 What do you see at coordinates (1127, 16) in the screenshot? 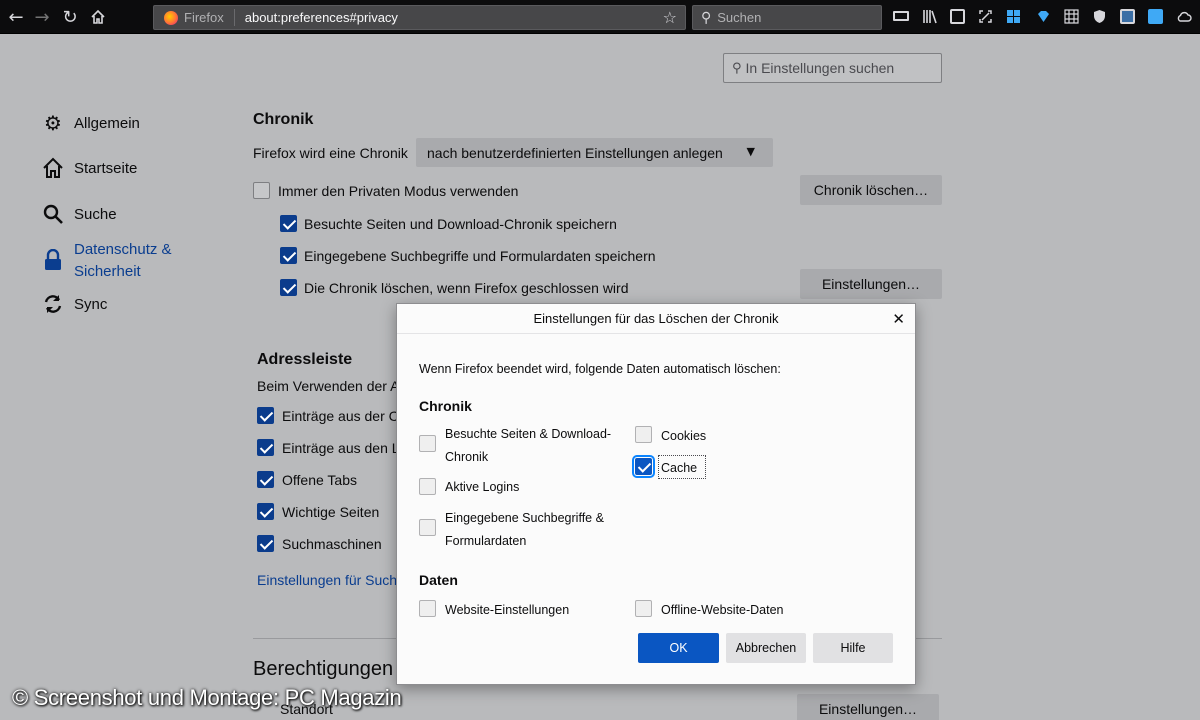
I see `image-icon` at bounding box center [1127, 16].